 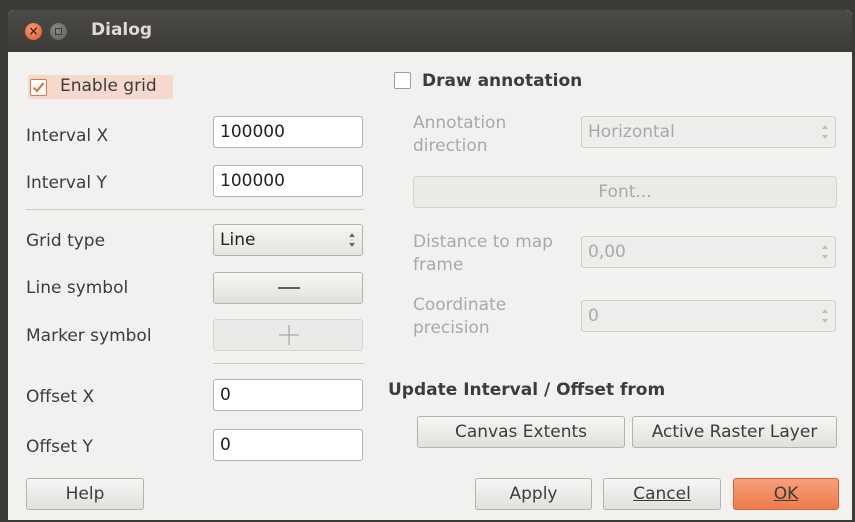 I want to click on offset-y-input, so click(x=288, y=445).